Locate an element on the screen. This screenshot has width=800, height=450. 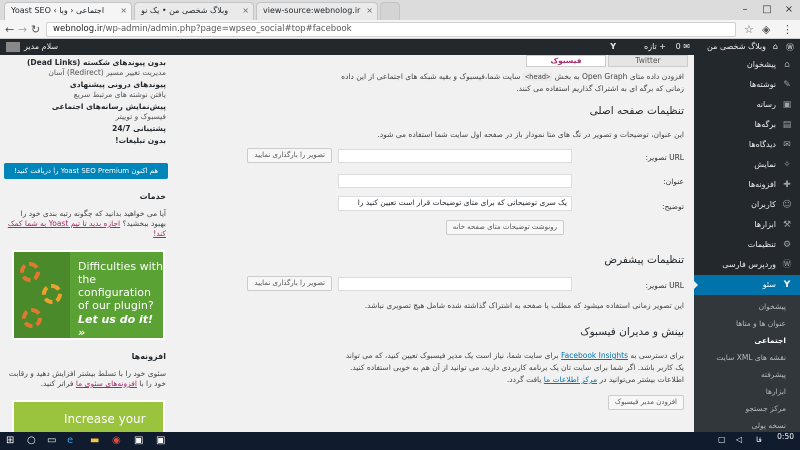
forward-icon: → is located at coordinates (22, 29).